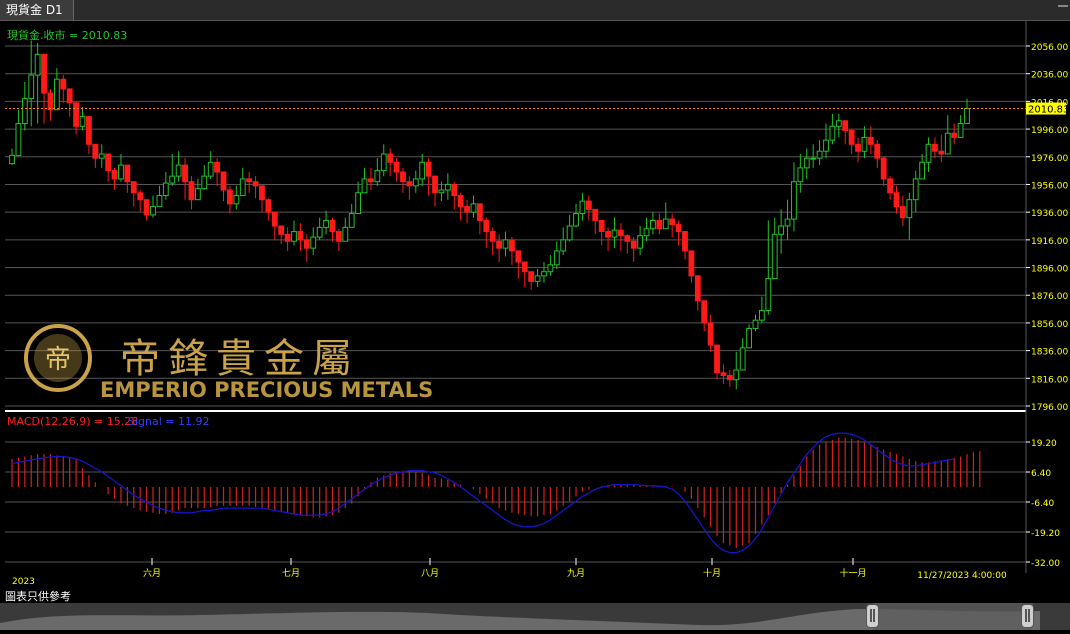  I want to click on price-tick-label: 1876.00, so click(1049, 297).